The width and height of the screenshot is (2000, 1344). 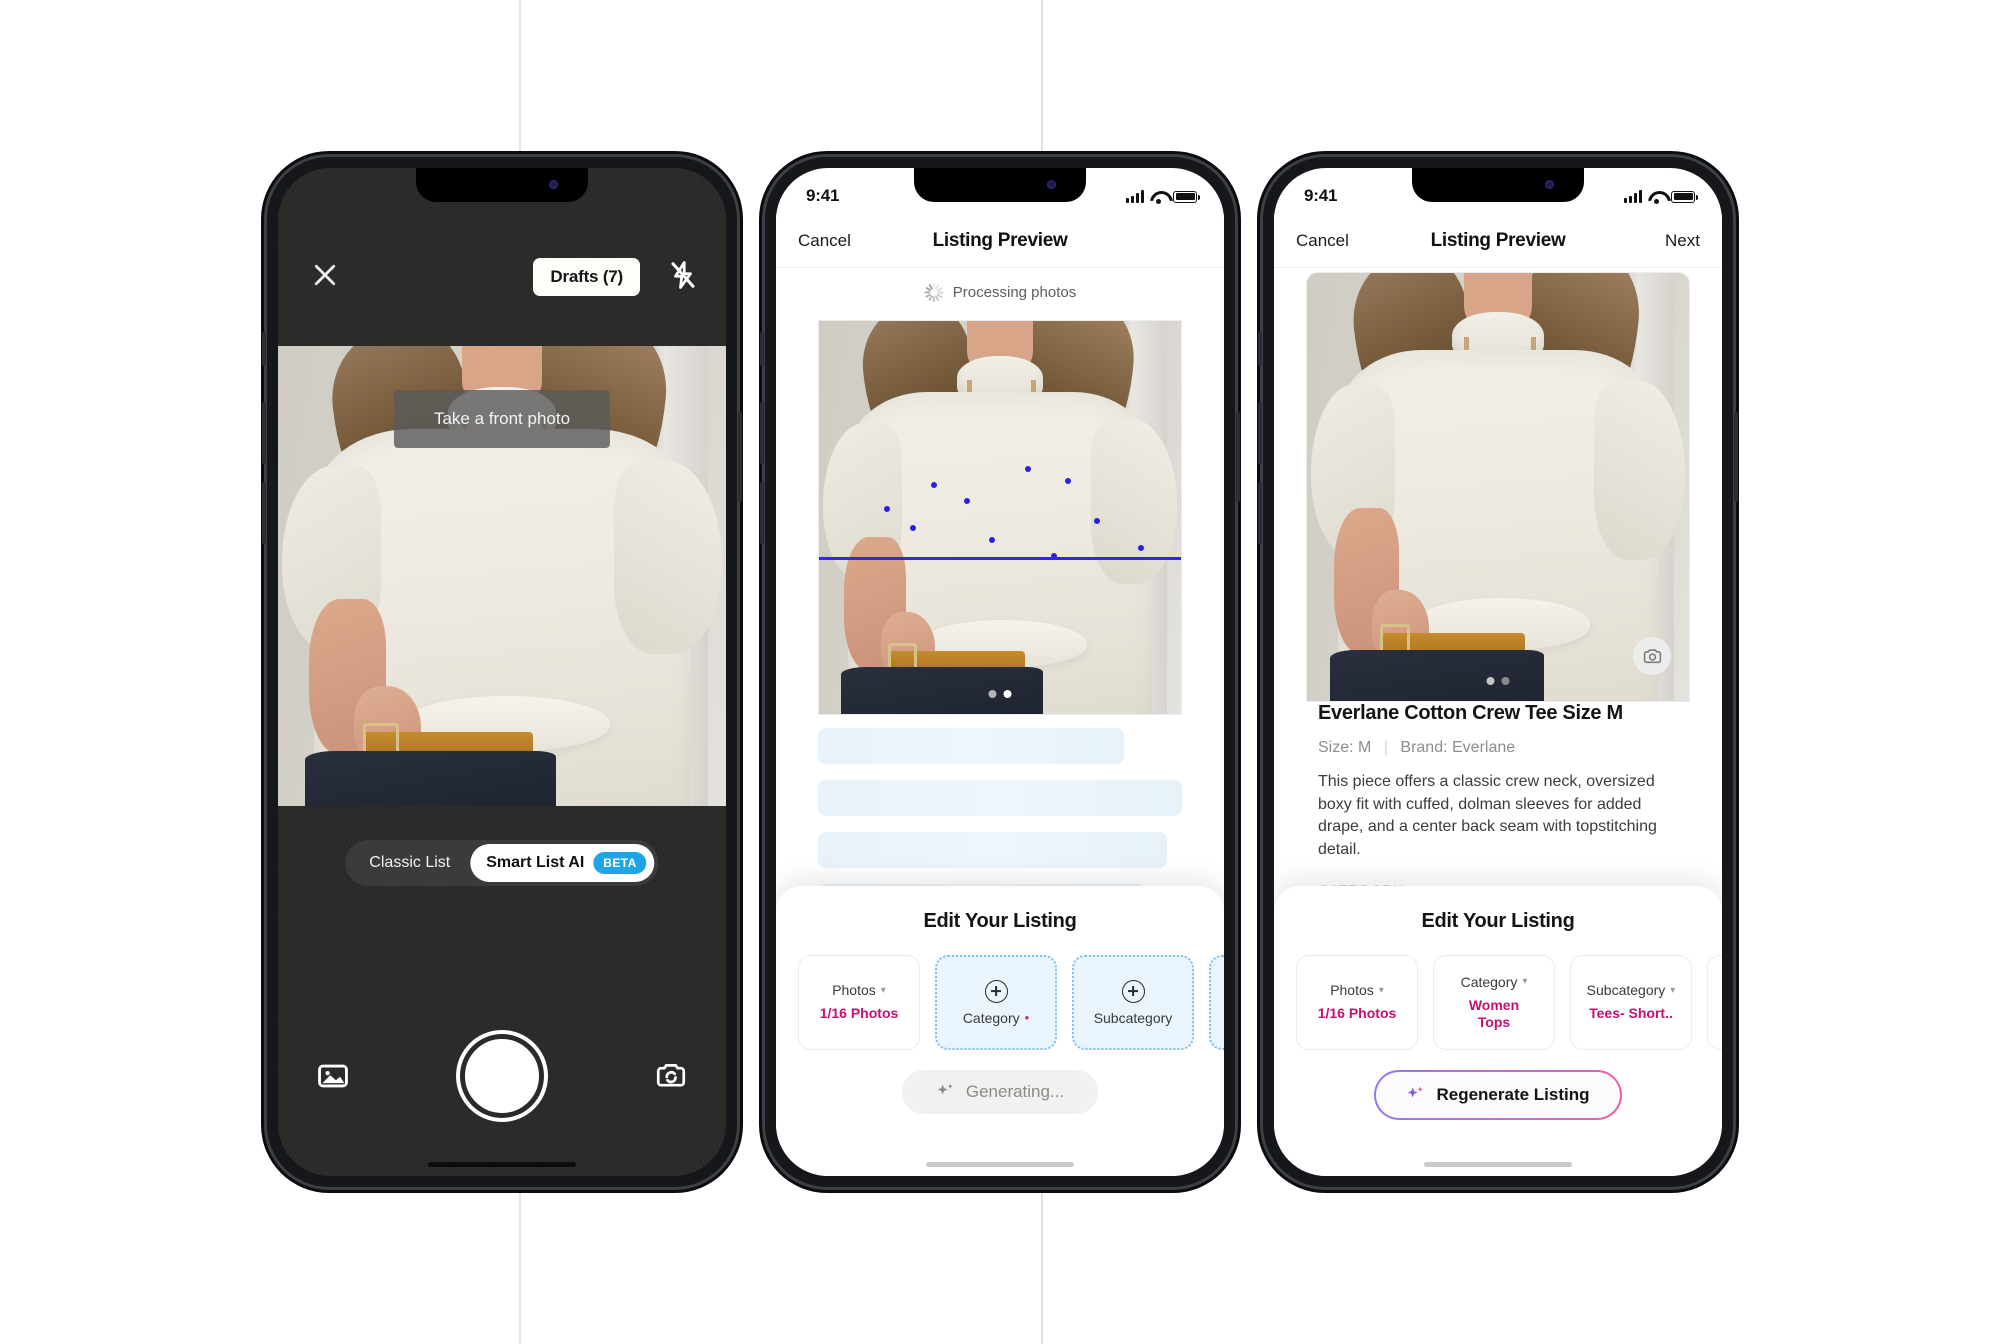 I want to click on chip-category-value: Women Tops, so click(x=1494, y=1013).